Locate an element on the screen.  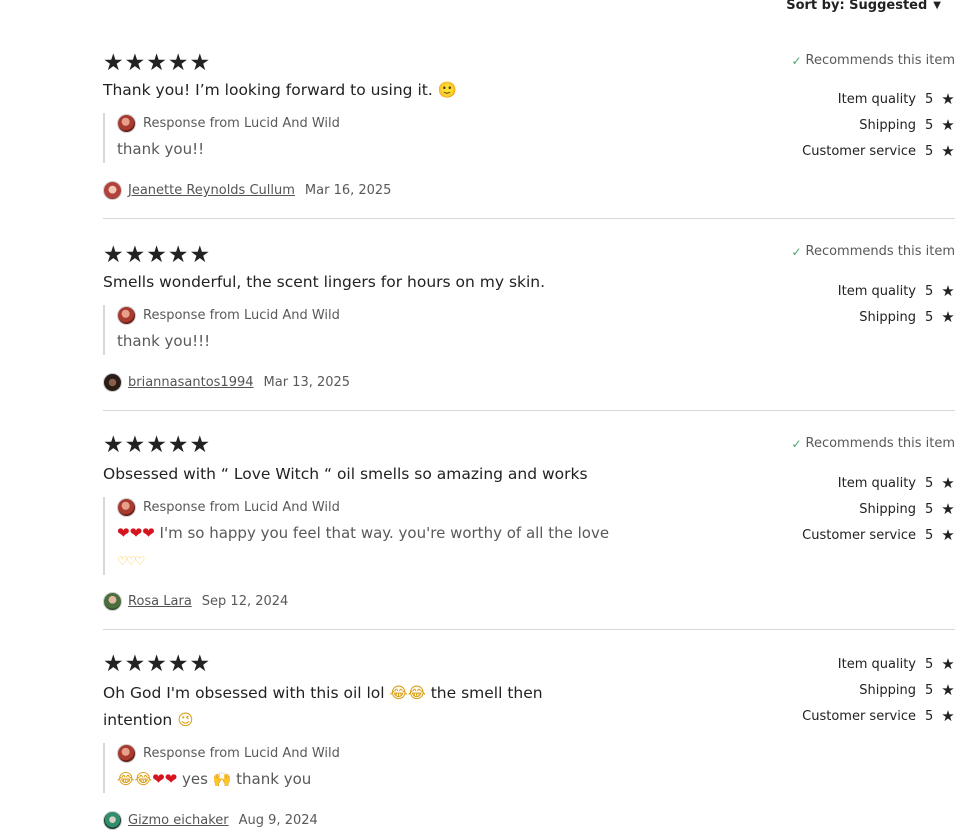
recommends-badge: ✓ Recommends this item is located at coordinates (873, 60).